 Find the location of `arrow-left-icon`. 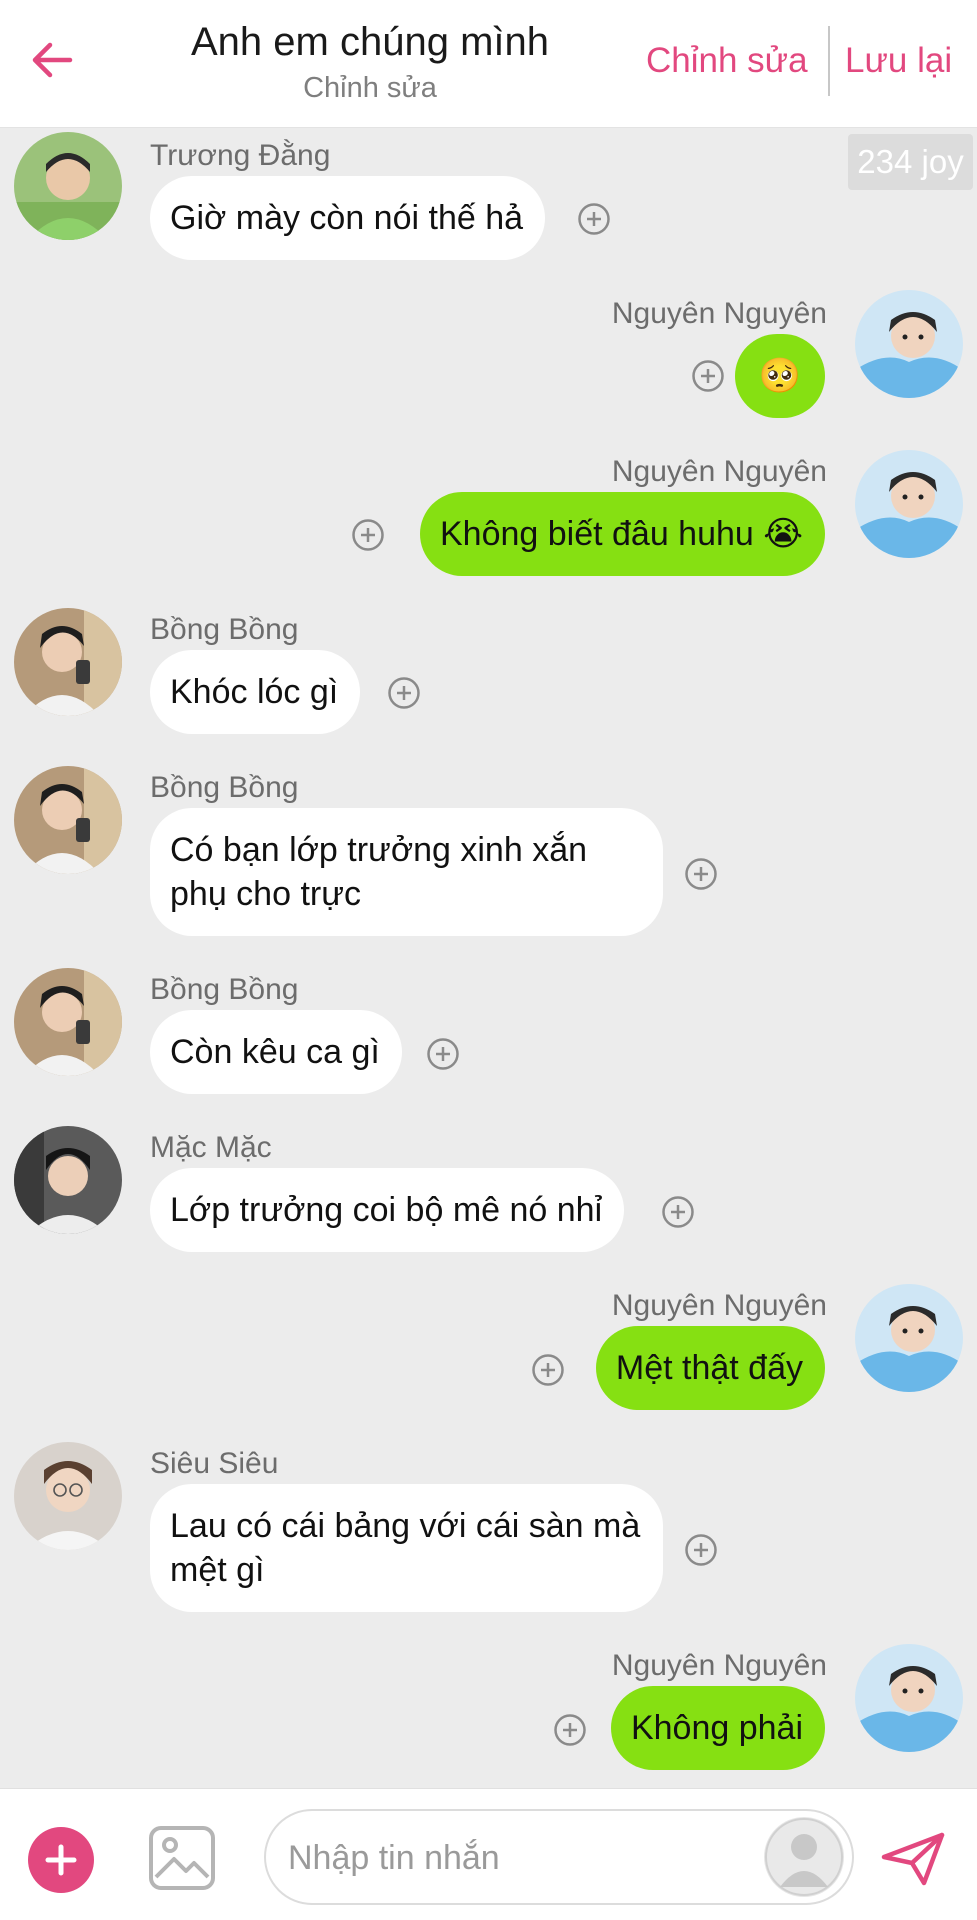

arrow-left-icon is located at coordinates (52, 60).